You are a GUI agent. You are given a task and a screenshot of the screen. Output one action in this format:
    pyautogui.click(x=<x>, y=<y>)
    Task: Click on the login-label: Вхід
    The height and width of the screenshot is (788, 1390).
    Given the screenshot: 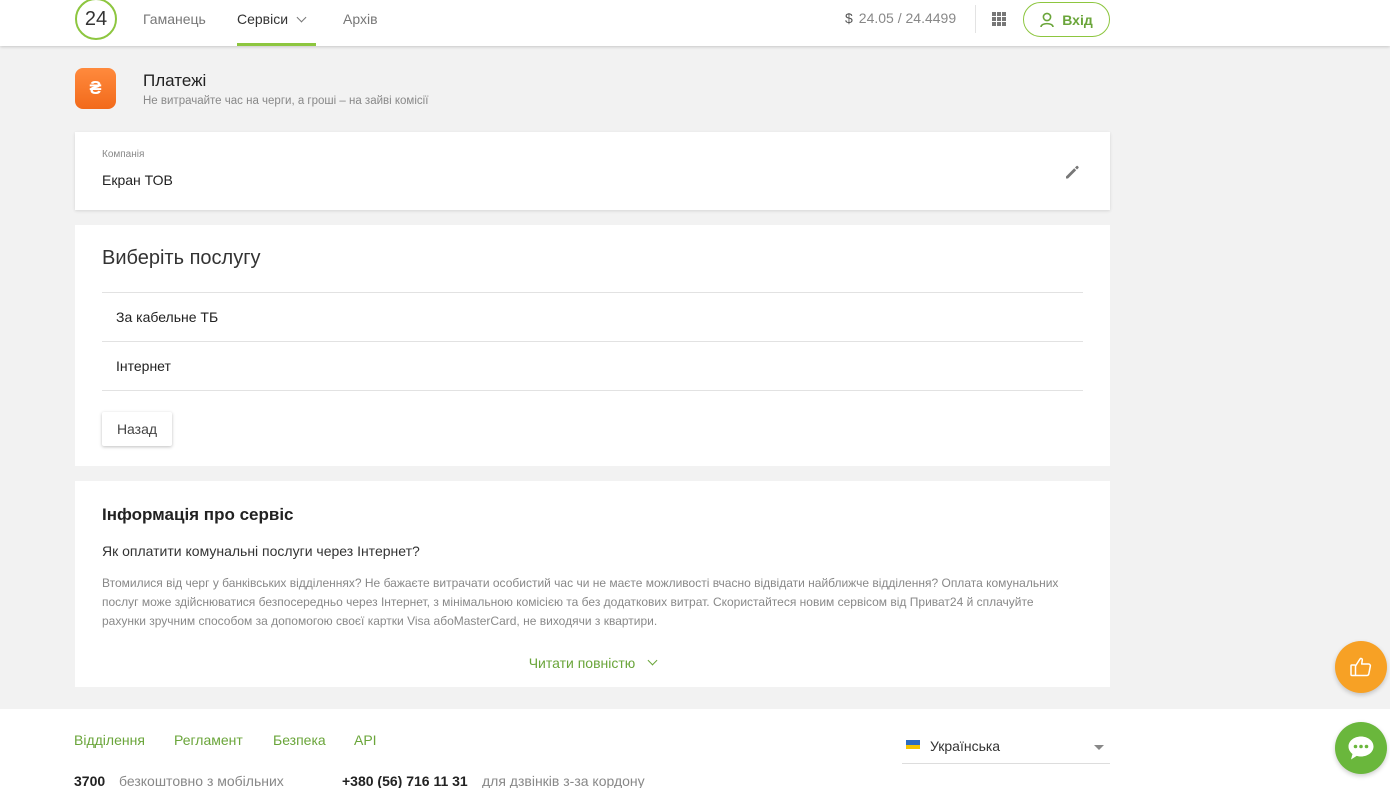 What is the action you would take?
    pyautogui.click(x=1077, y=19)
    